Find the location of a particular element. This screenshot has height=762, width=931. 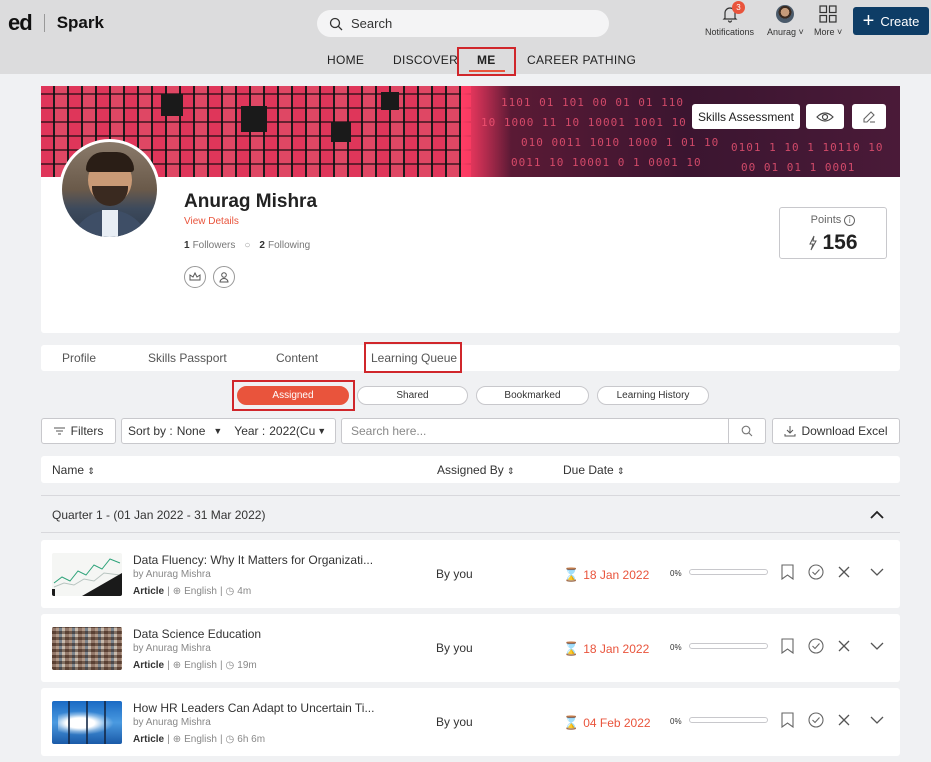

global-search-input: Search is located at coordinates (463, 23).